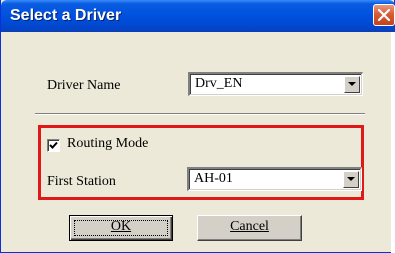 The height and width of the screenshot is (253, 395). I want to click on focus-rectangle, so click(121, 228).